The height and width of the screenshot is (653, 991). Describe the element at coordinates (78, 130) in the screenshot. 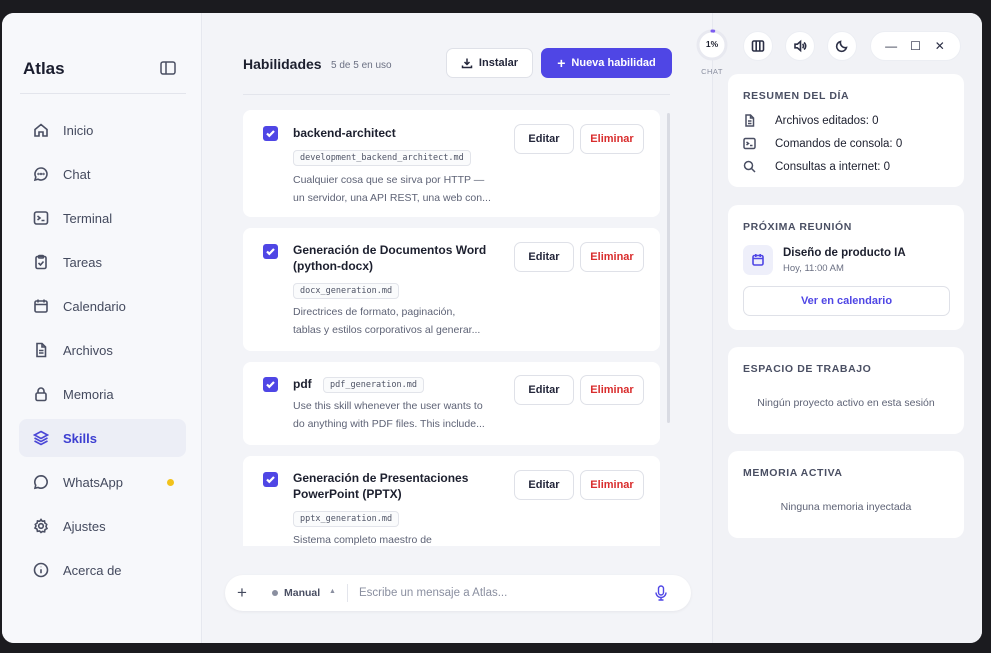

I see `sidebar-item-label: Inicio` at that location.